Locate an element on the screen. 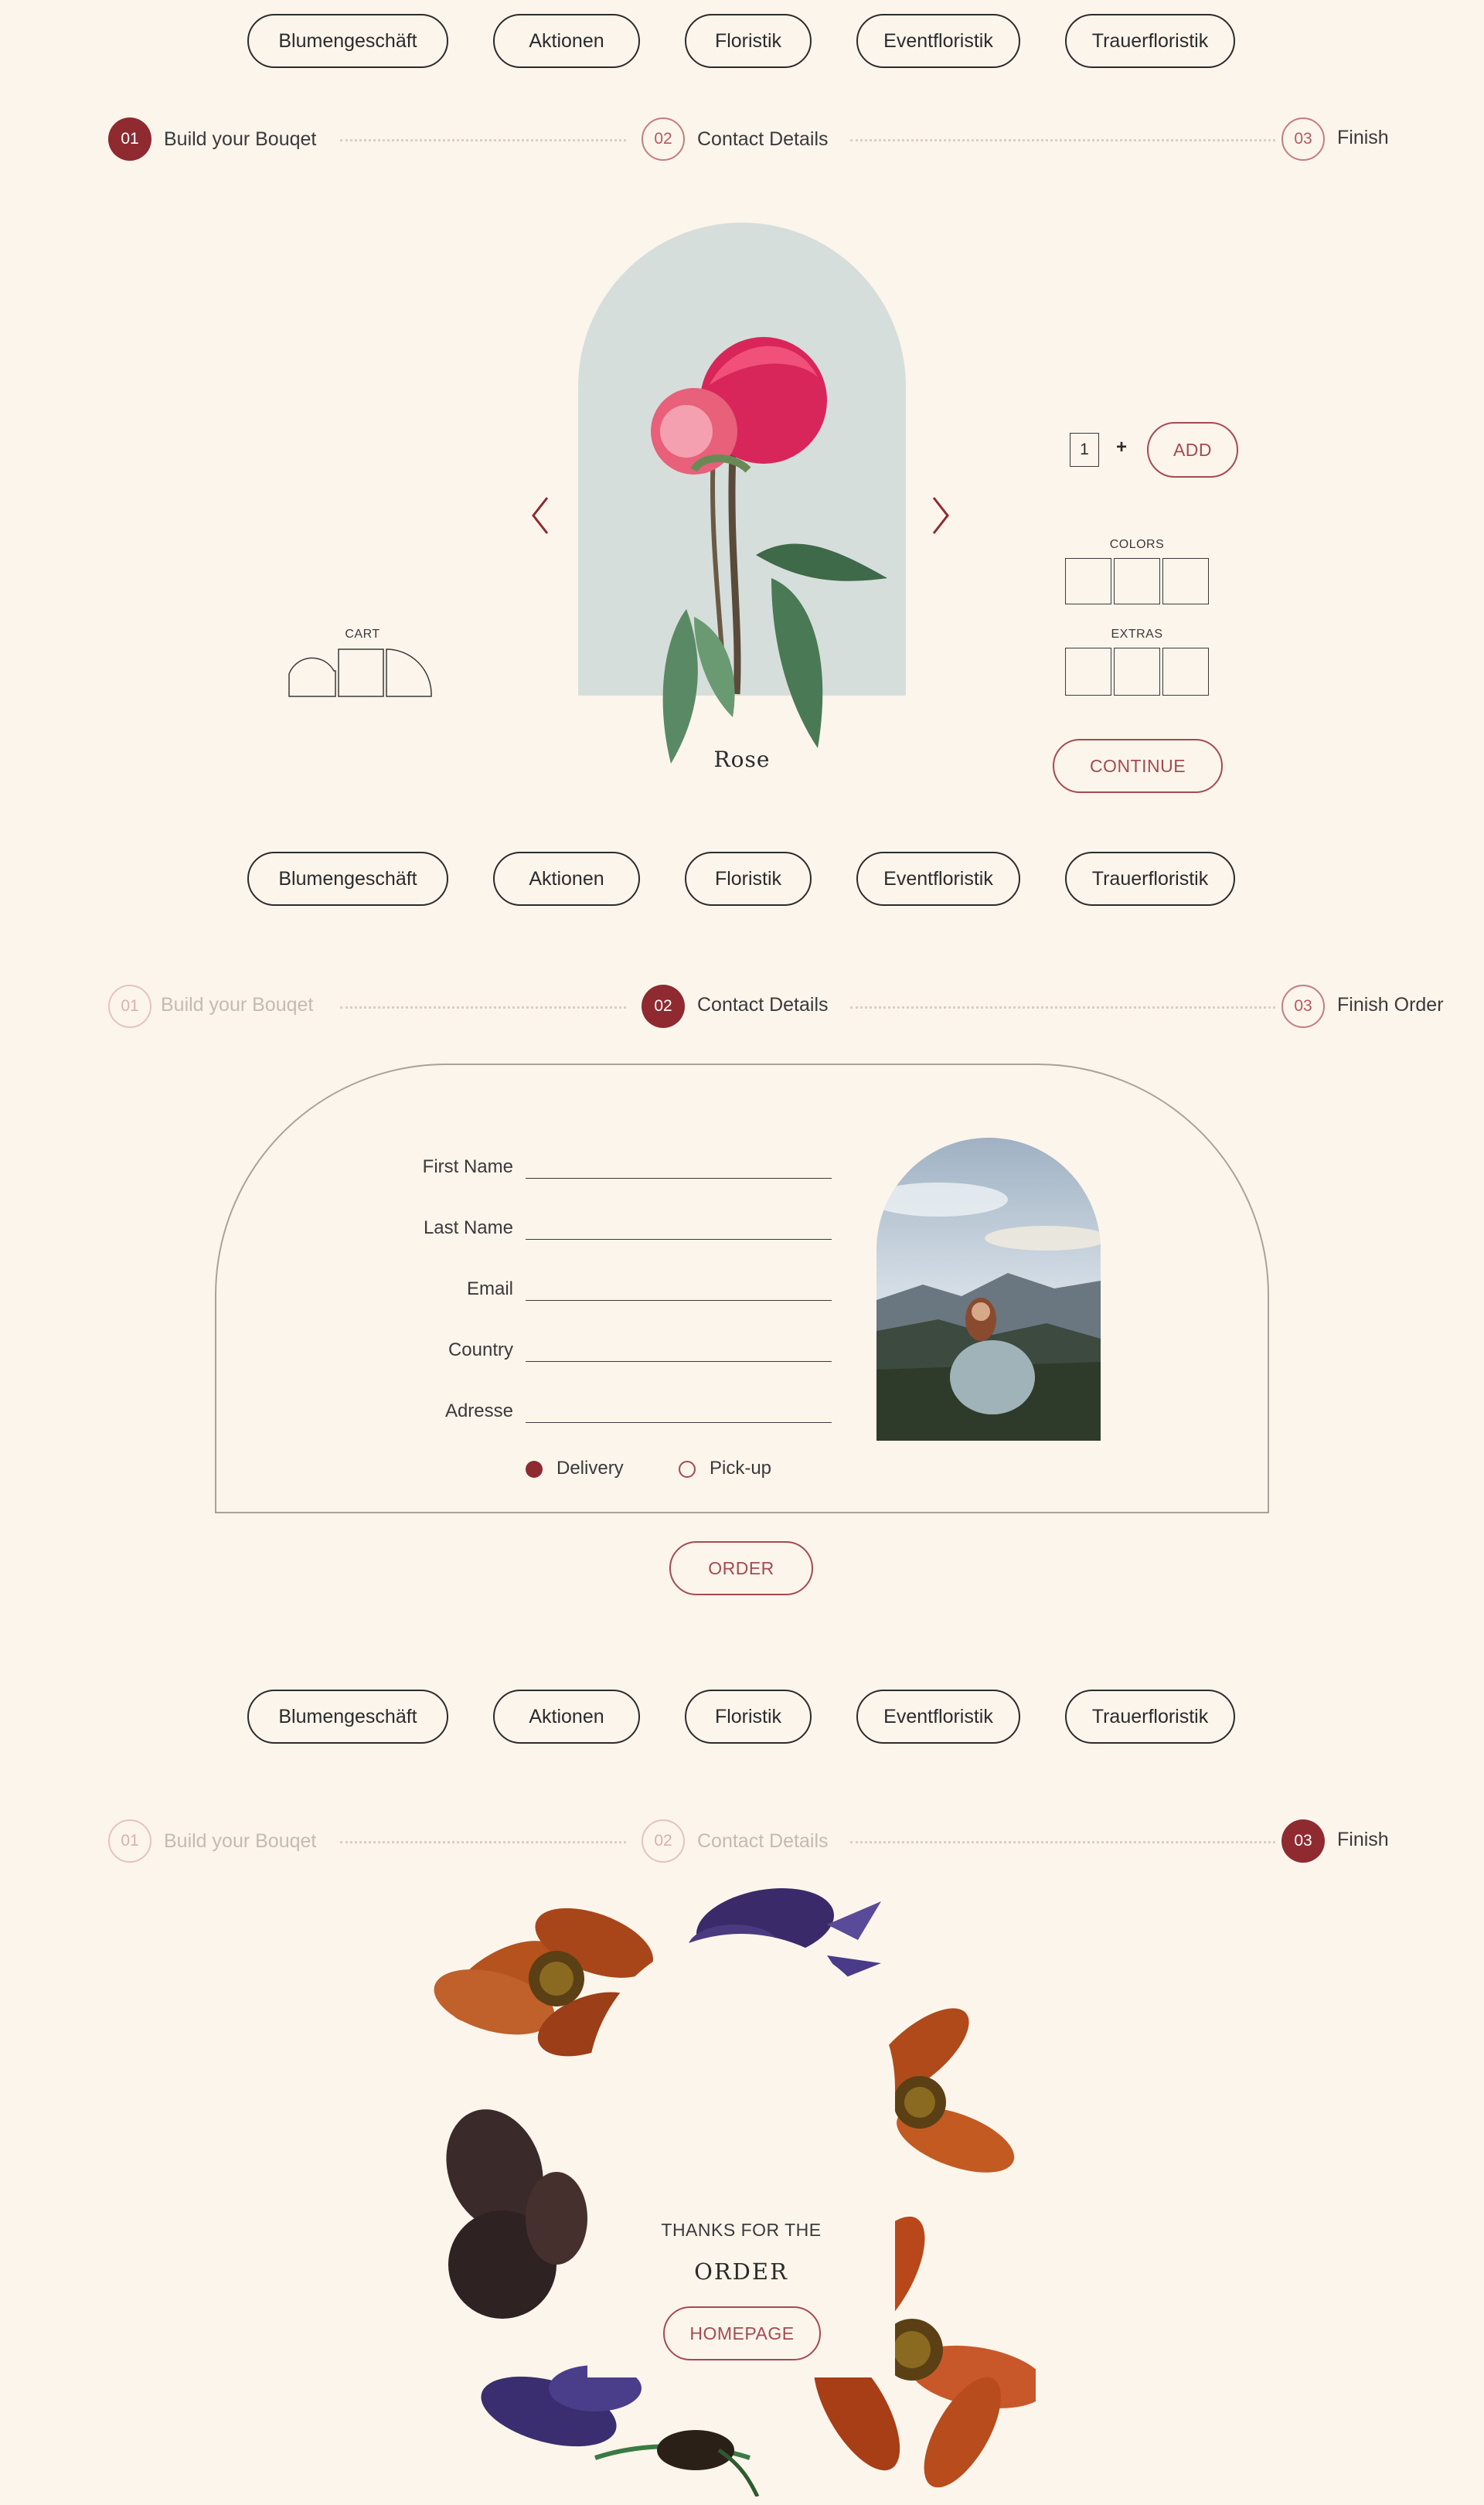 The width and height of the screenshot is (1484, 2505). product-name: Rose is located at coordinates (742, 759).